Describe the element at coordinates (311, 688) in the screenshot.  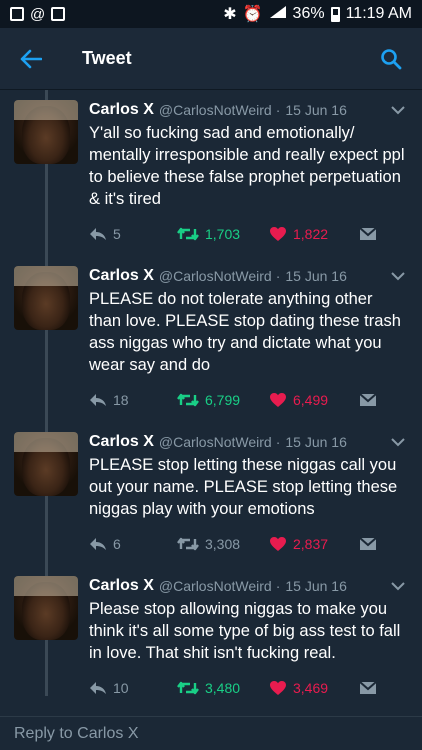
I see `like-count: 3,469` at that location.